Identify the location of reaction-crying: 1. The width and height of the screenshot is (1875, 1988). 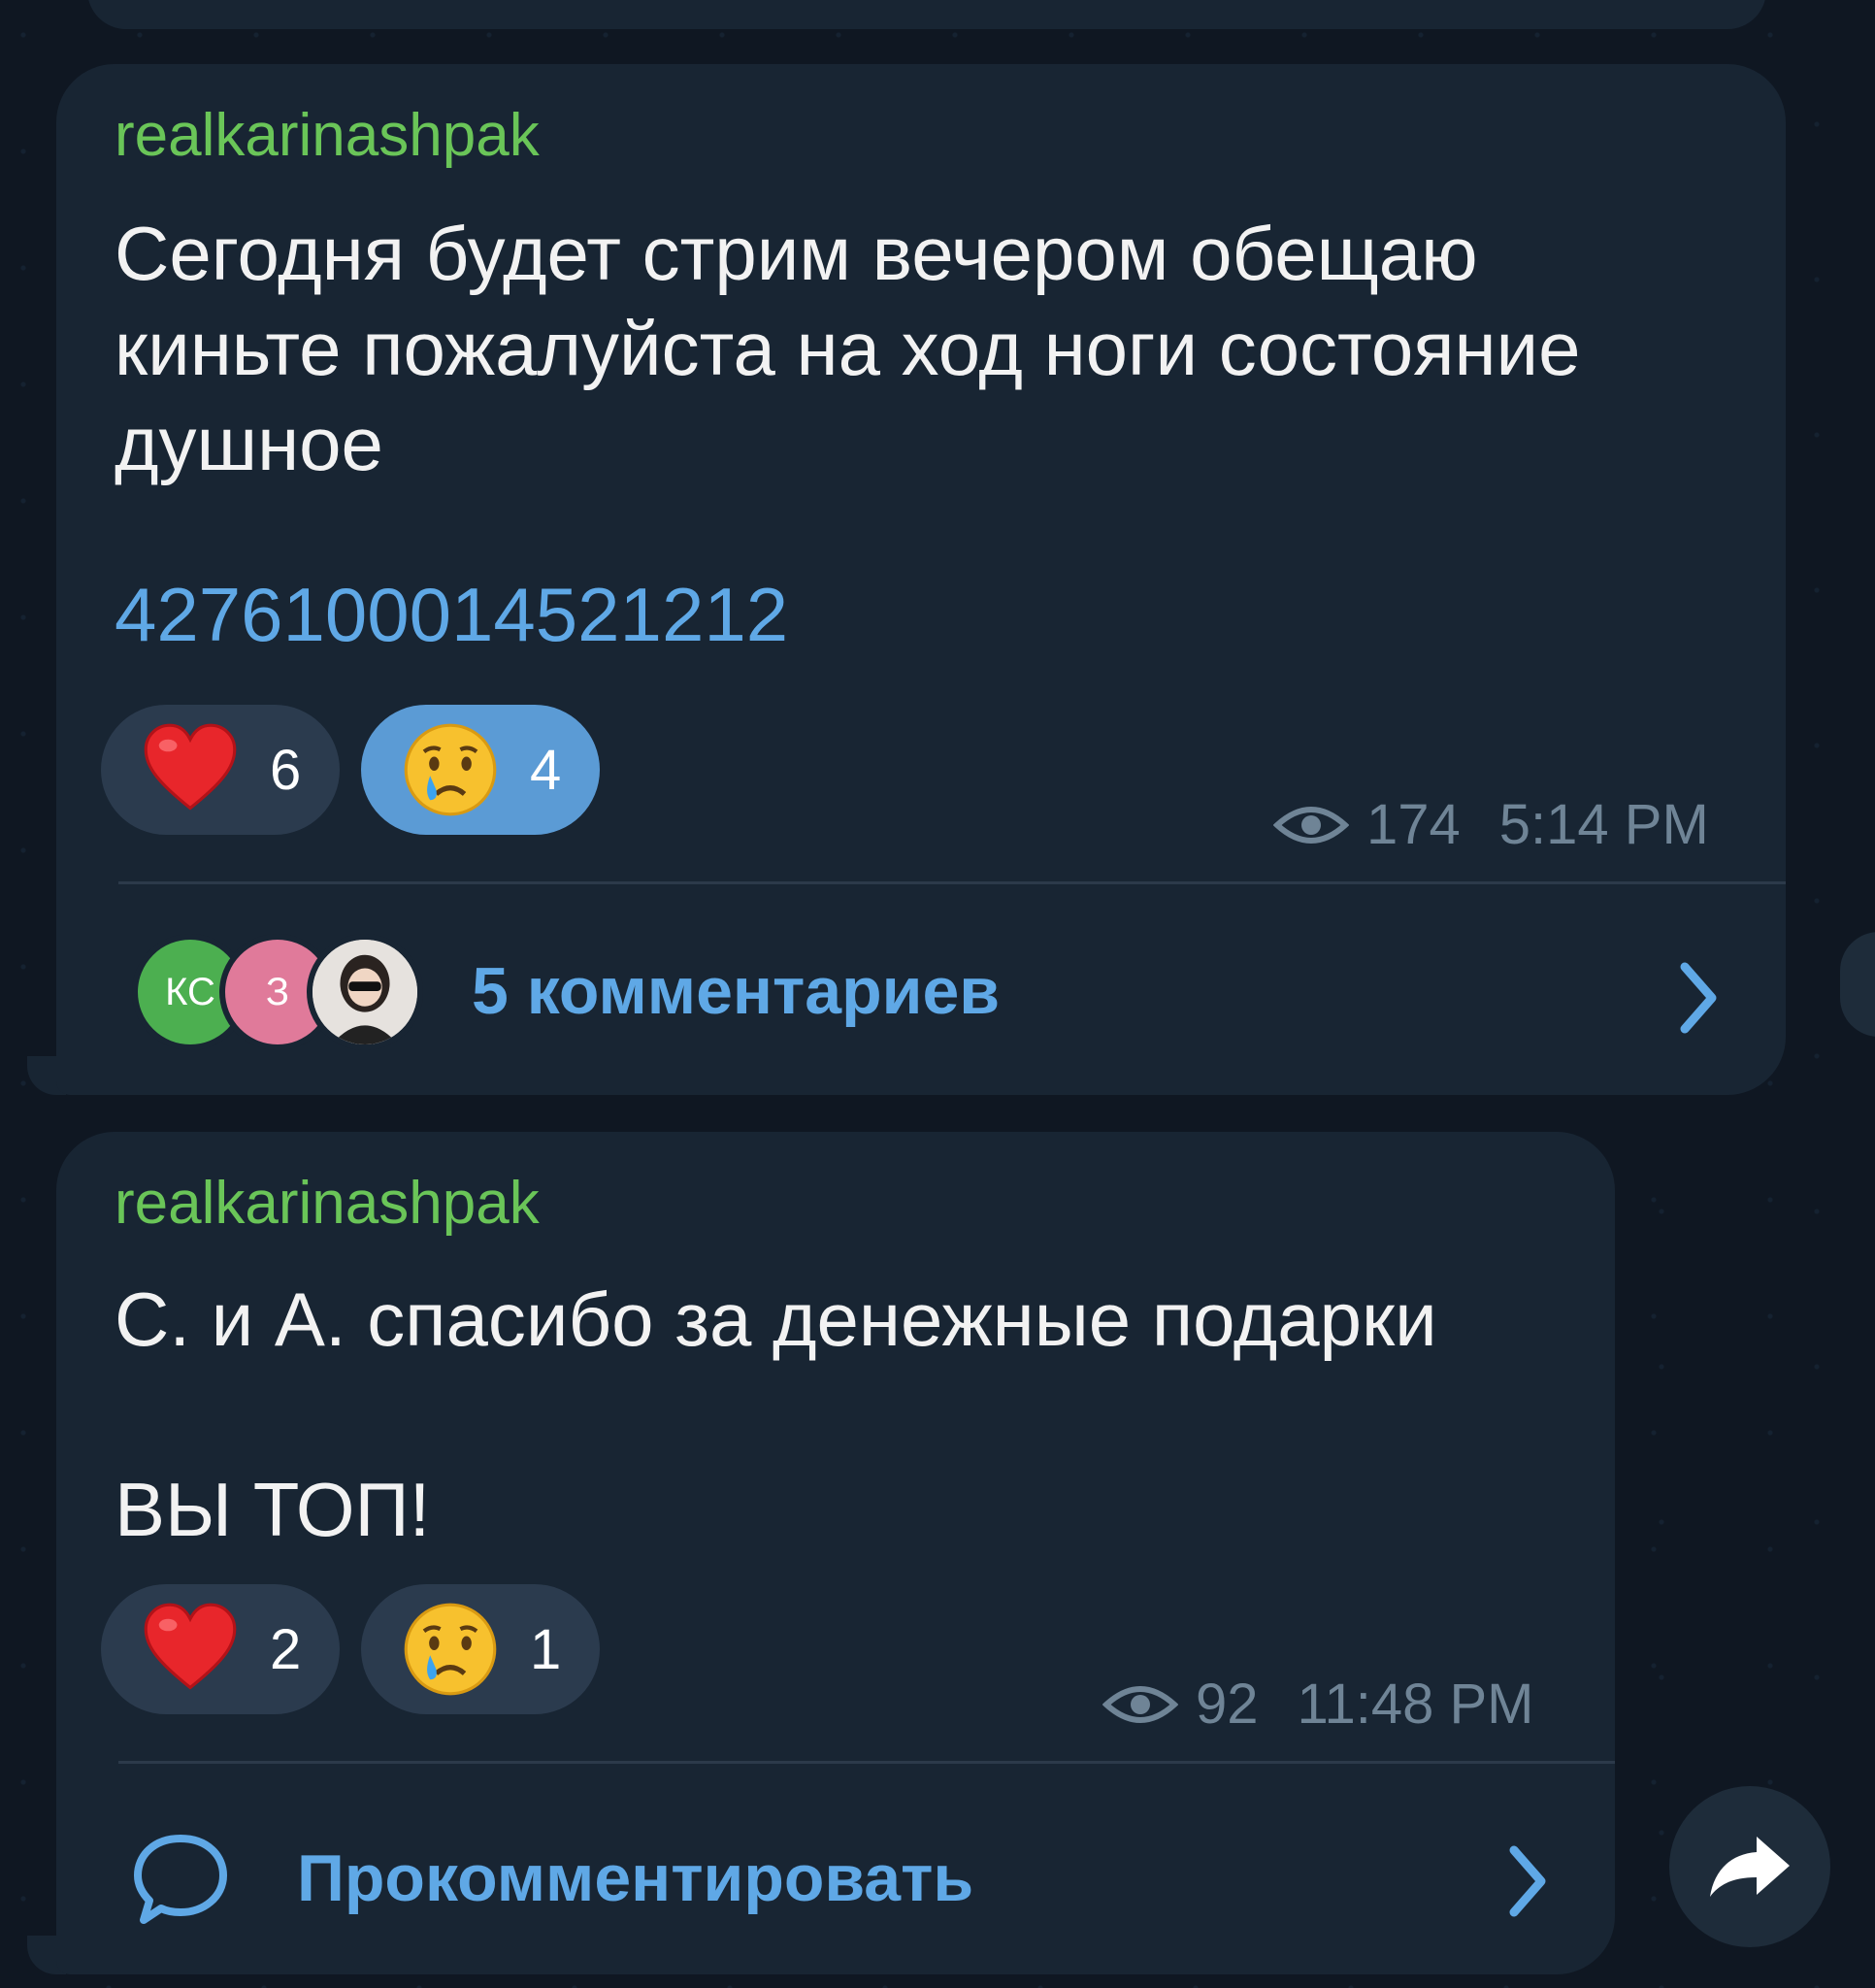
(480, 1649).